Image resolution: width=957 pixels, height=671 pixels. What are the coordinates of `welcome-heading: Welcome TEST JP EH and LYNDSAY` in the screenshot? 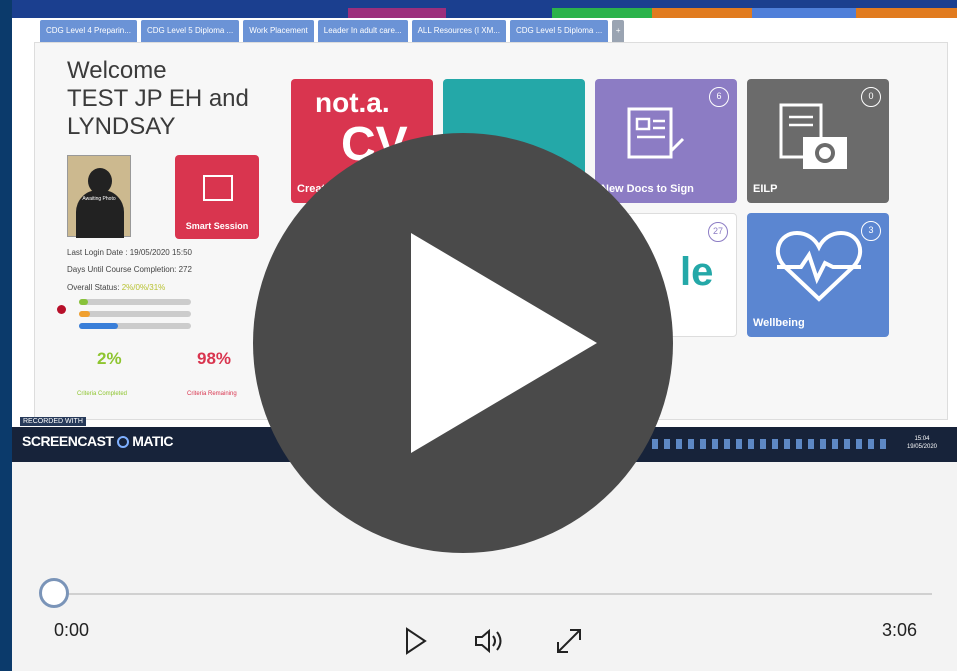 It's located at (167, 99).